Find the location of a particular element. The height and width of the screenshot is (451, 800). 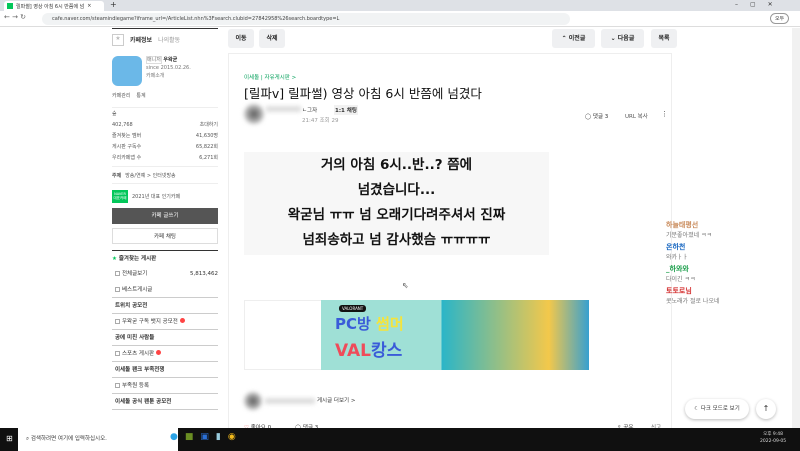

windows-start-icon: ⊞ is located at coordinates (9, 438).